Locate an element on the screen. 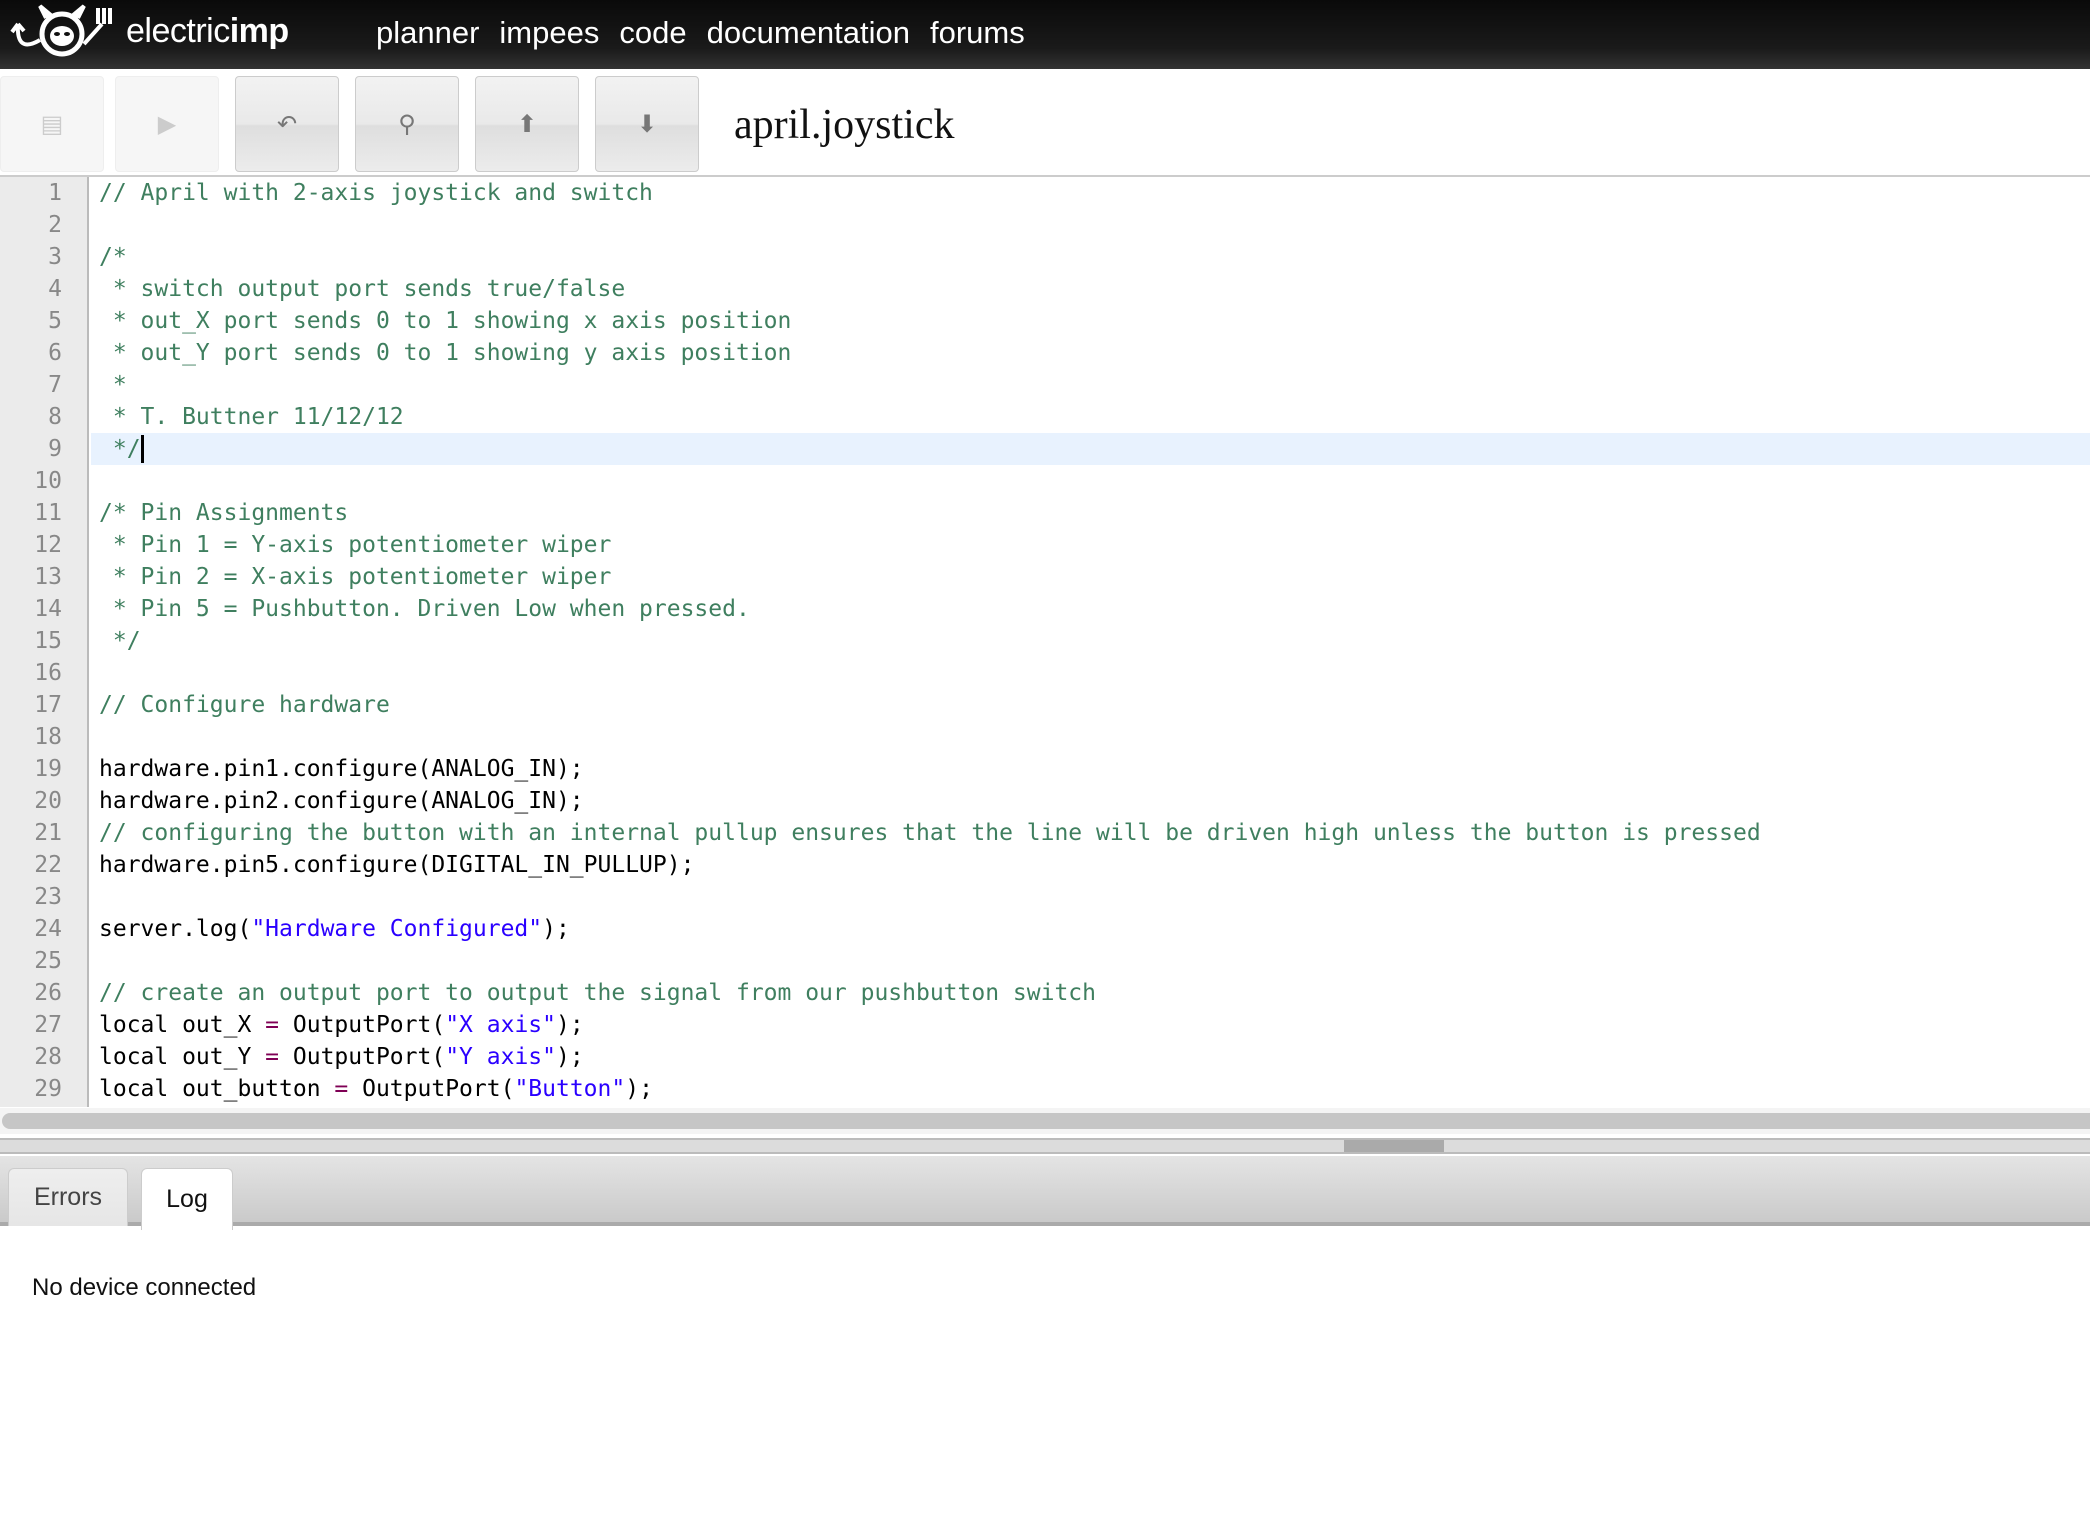 Image resolution: width=2090 pixels, height=1514 pixels. token-comment: /* is located at coordinates (113, 257).